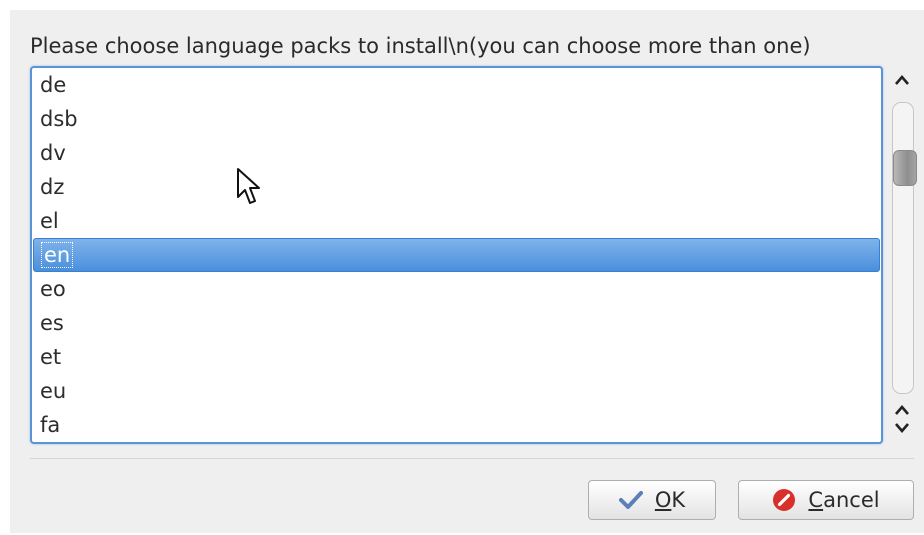 The width and height of the screenshot is (924, 535). Describe the element at coordinates (456, 187) in the screenshot. I see `list-item: dz` at that location.